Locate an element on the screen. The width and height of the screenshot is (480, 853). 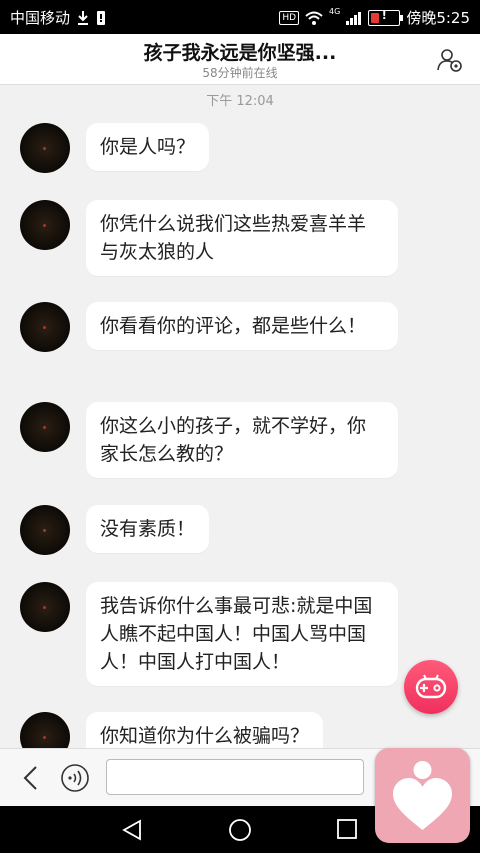
voice-input-icon is located at coordinates (75, 778).